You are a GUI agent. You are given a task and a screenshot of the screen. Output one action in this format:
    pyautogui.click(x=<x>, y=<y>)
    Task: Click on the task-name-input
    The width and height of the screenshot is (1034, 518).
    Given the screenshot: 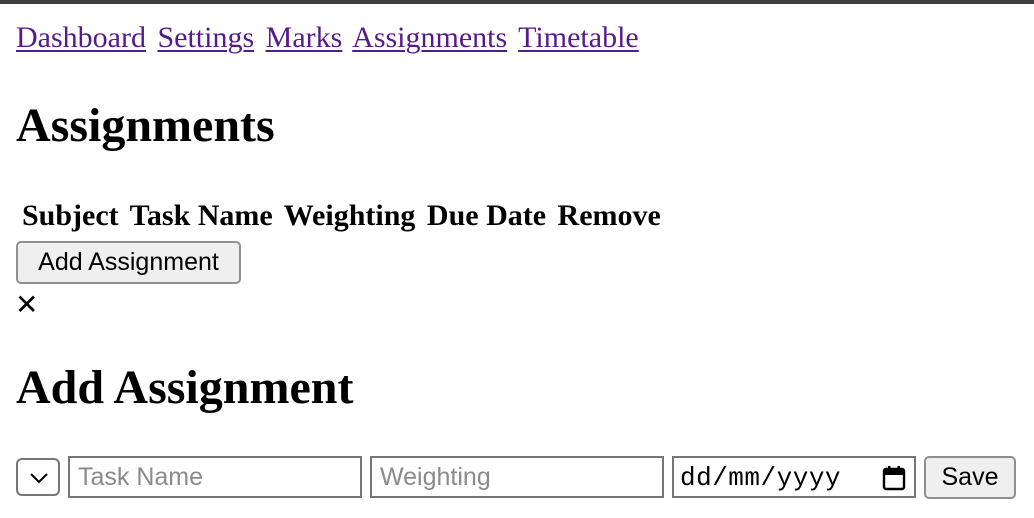 What is the action you would take?
    pyautogui.click(x=215, y=477)
    